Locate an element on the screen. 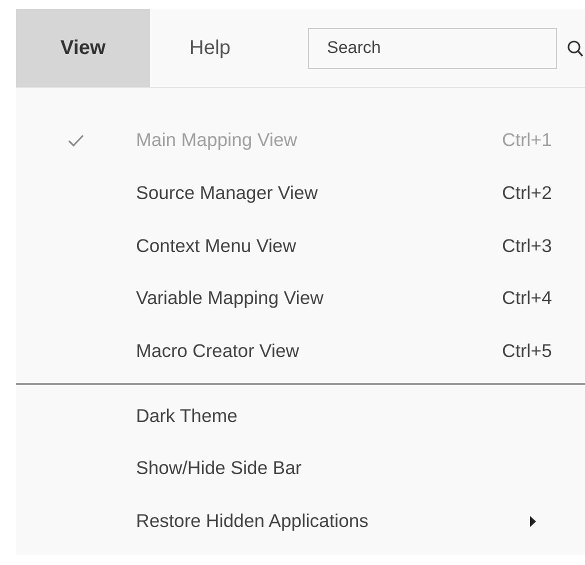 This screenshot has height=565, width=585. search-icon is located at coordinates (575, 48).